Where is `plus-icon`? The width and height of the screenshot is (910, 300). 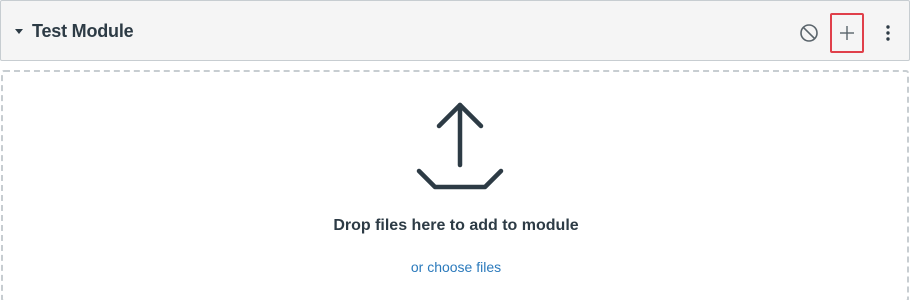
plus-icon is located at coordinates (847, 33).